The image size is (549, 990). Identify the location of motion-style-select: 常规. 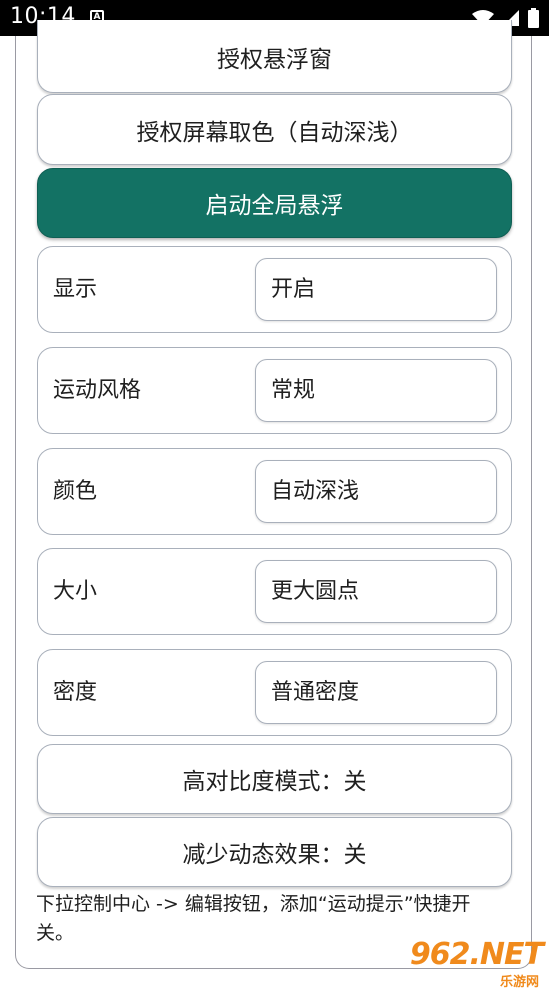
(376, 390).